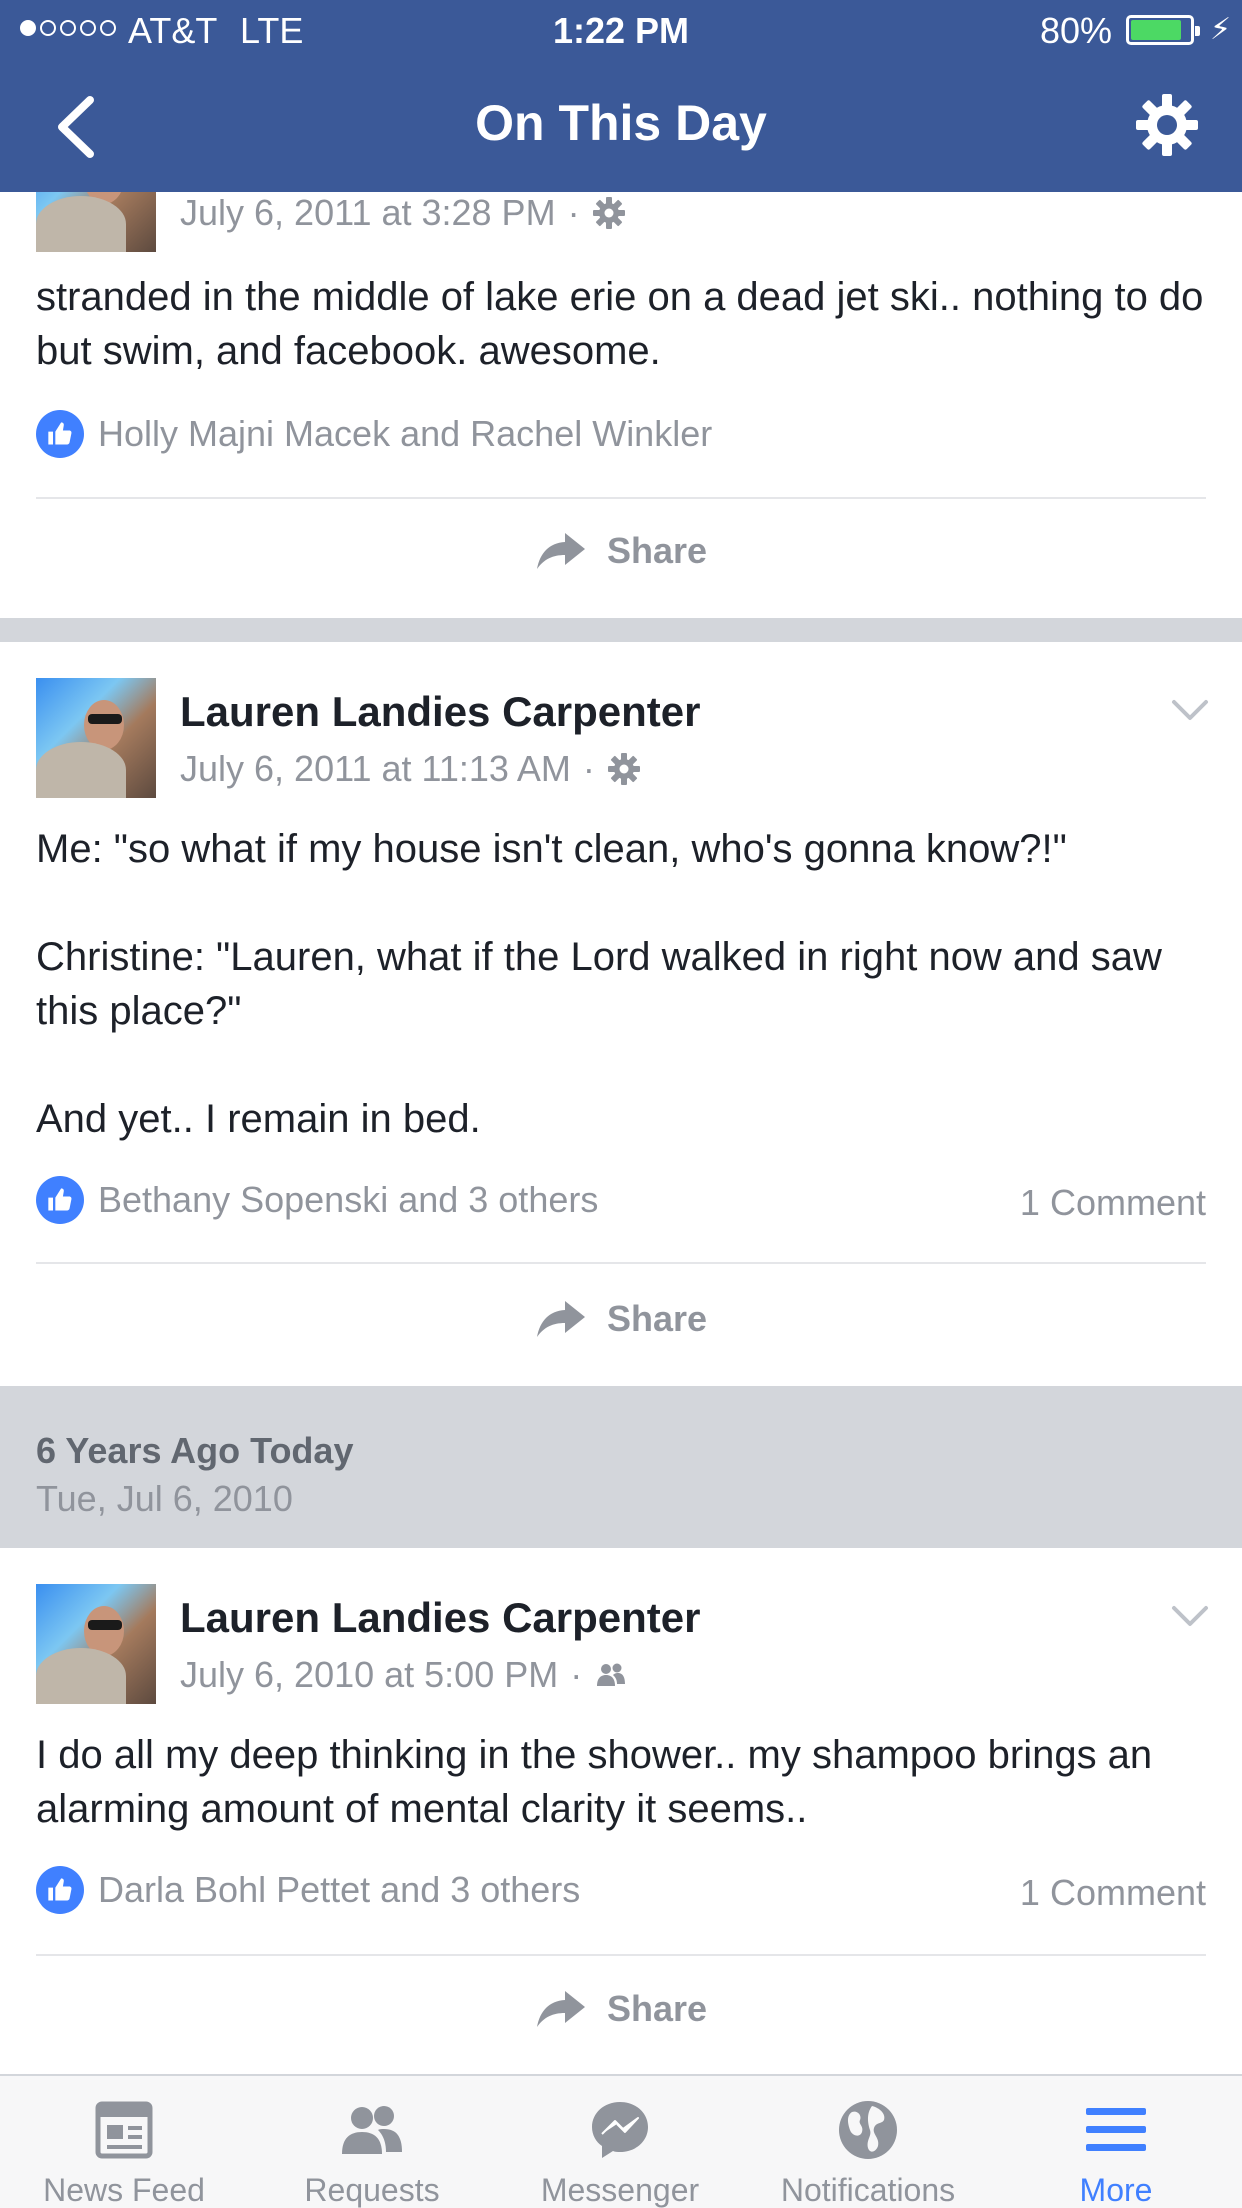 The height and width of the screenshot is (2208, 1242). Describe the element at coordinates (621, 630) in the screenshot. I see `post-separator` at that location.